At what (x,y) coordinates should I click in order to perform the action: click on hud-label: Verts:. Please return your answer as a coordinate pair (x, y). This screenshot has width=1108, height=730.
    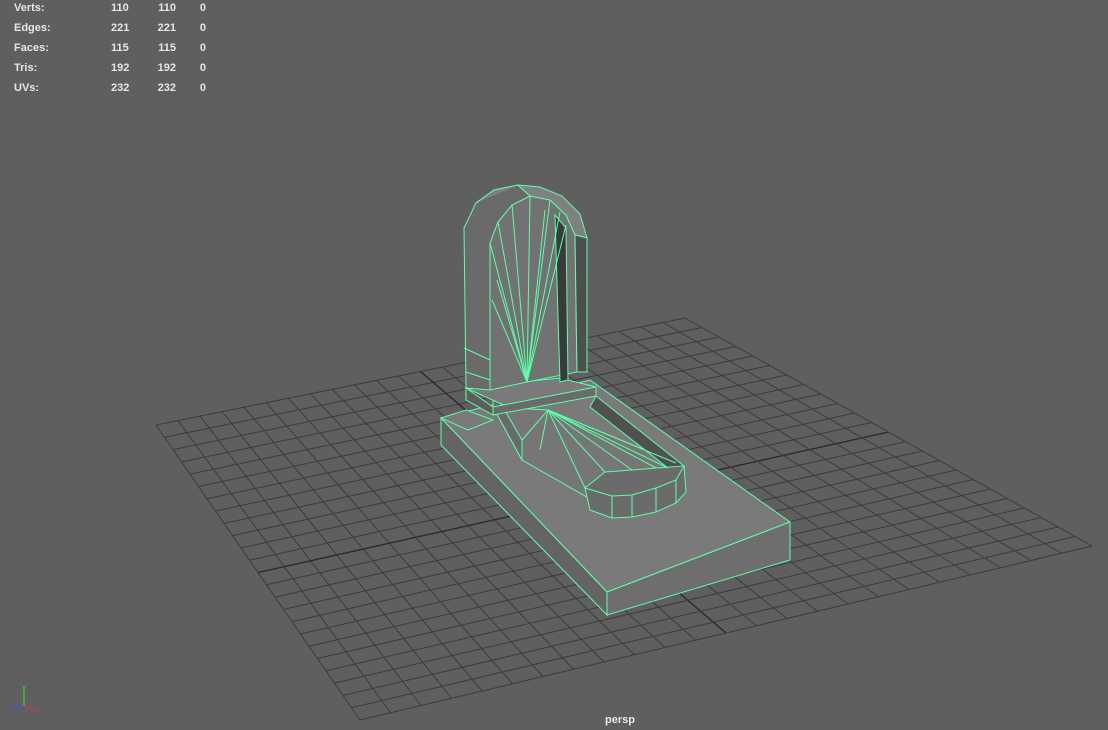
    Looking at the image, I should click on (29, 8).